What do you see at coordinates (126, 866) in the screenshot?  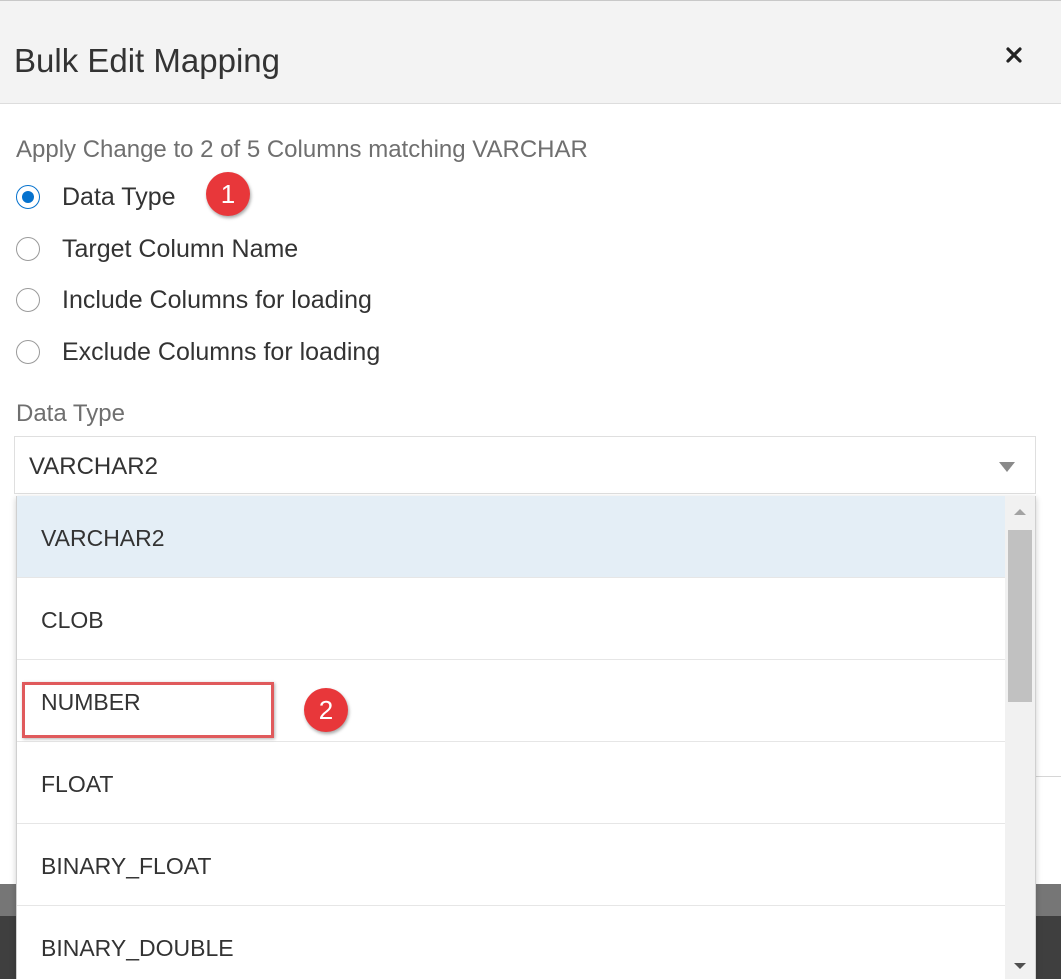 I see `option-label: BINARY_FLOAT` at bounding box center [126, 866].